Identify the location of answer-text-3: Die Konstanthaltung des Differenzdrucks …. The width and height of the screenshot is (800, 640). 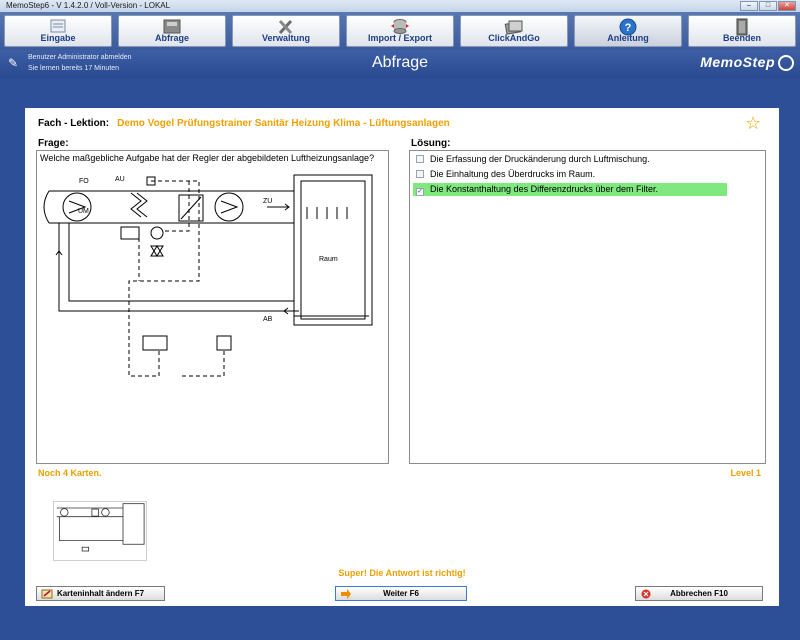
(544, 189).